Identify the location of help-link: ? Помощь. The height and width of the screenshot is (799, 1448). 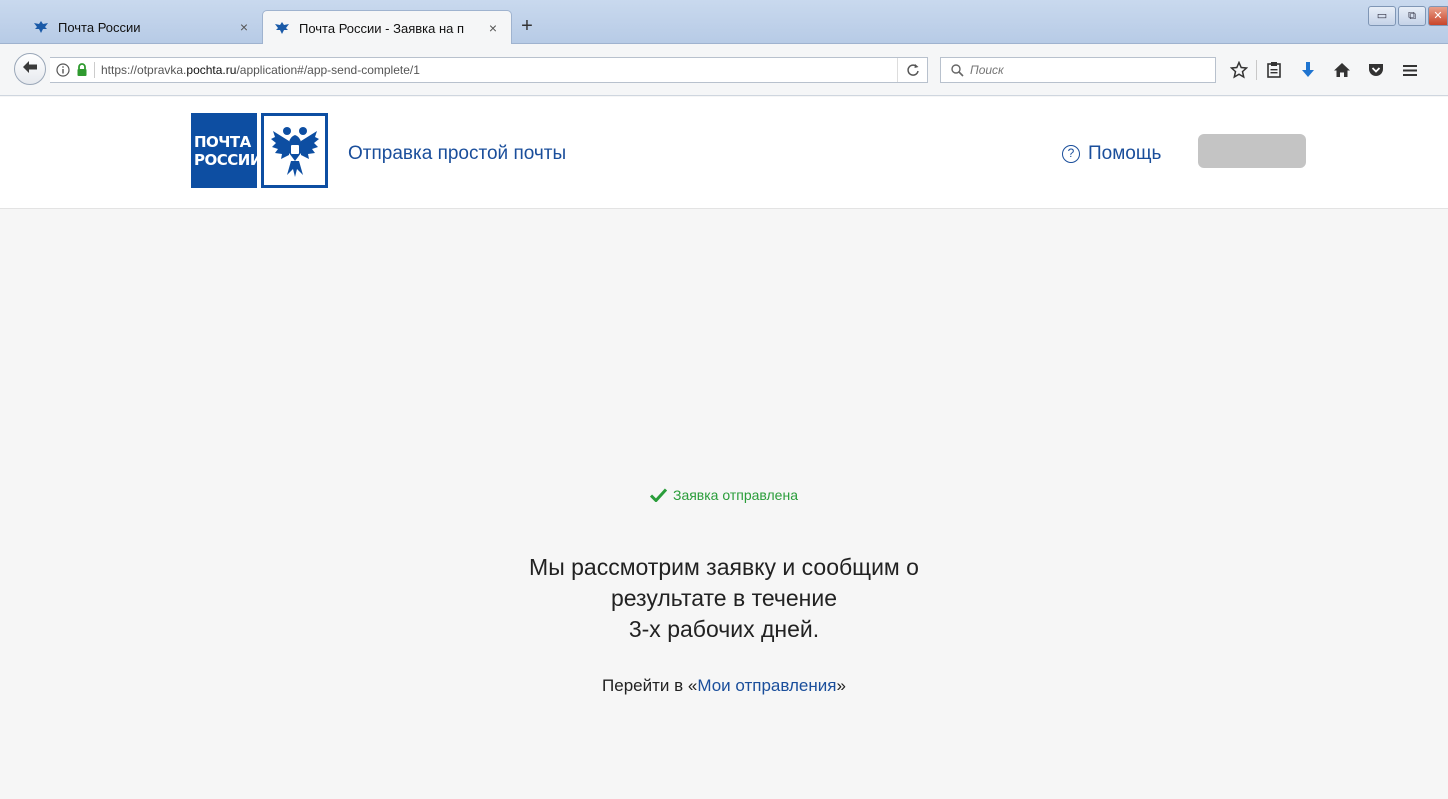
(1111, 154).